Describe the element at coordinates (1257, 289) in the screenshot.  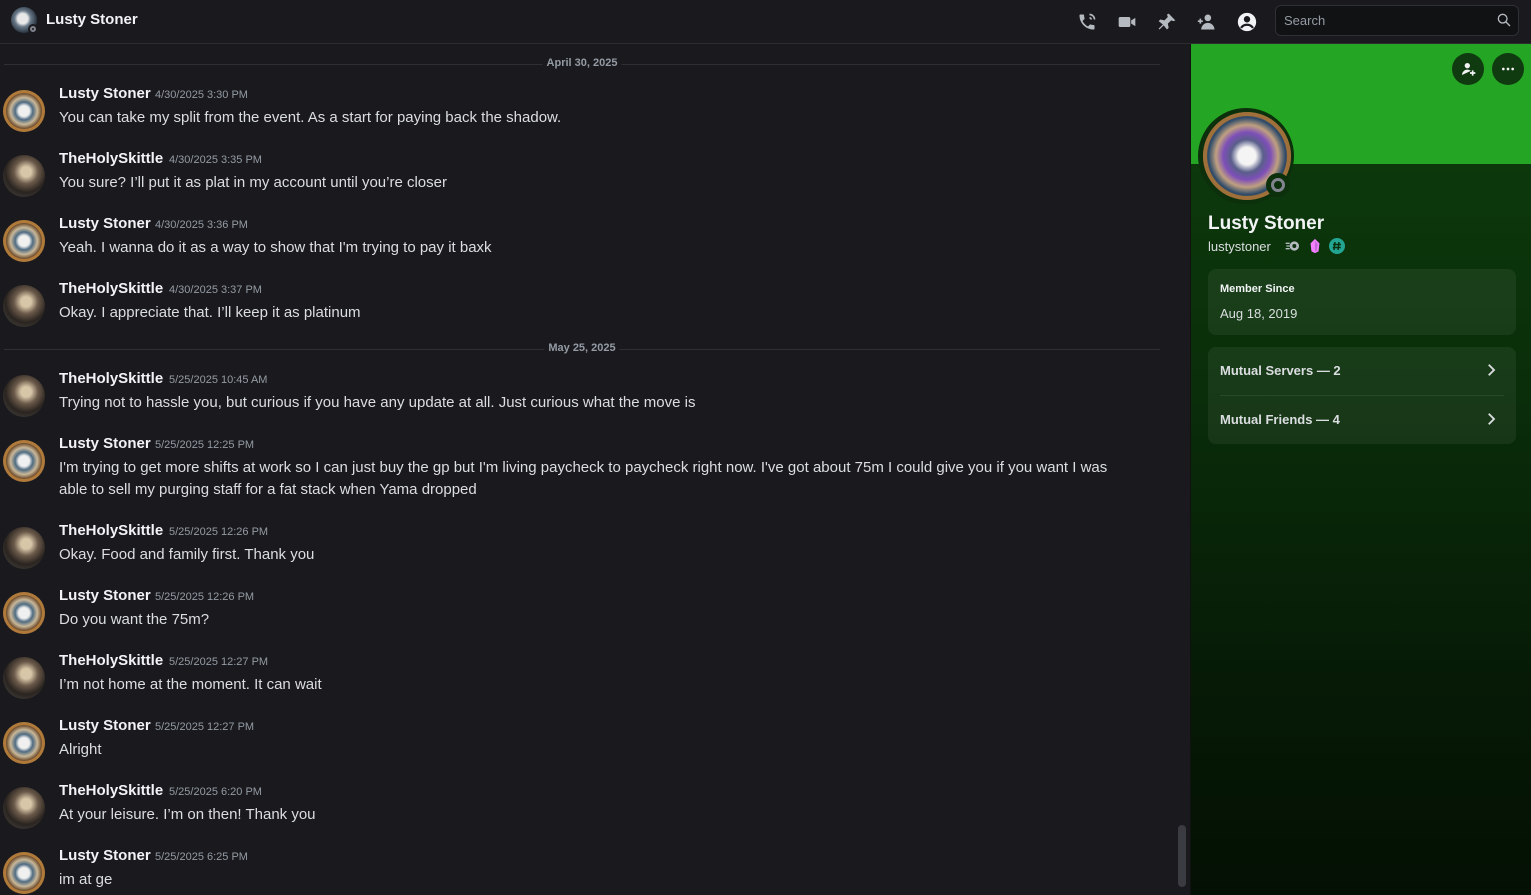
I see `member-since-label: Member Since` at that location.